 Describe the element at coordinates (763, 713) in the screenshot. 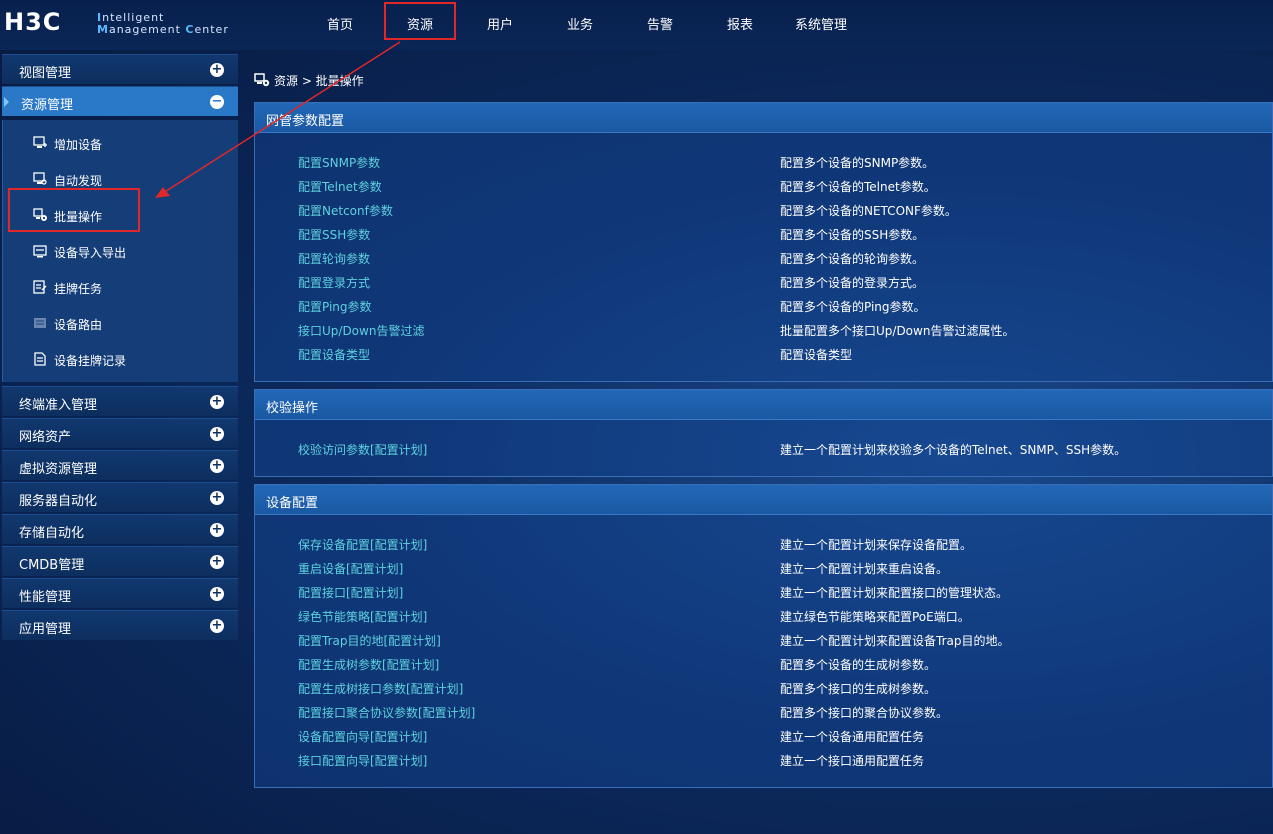

I see `table-row: 配置接口聚合协议参数[配置计划] 配置多个接口的聚合协议参数。` at that location.